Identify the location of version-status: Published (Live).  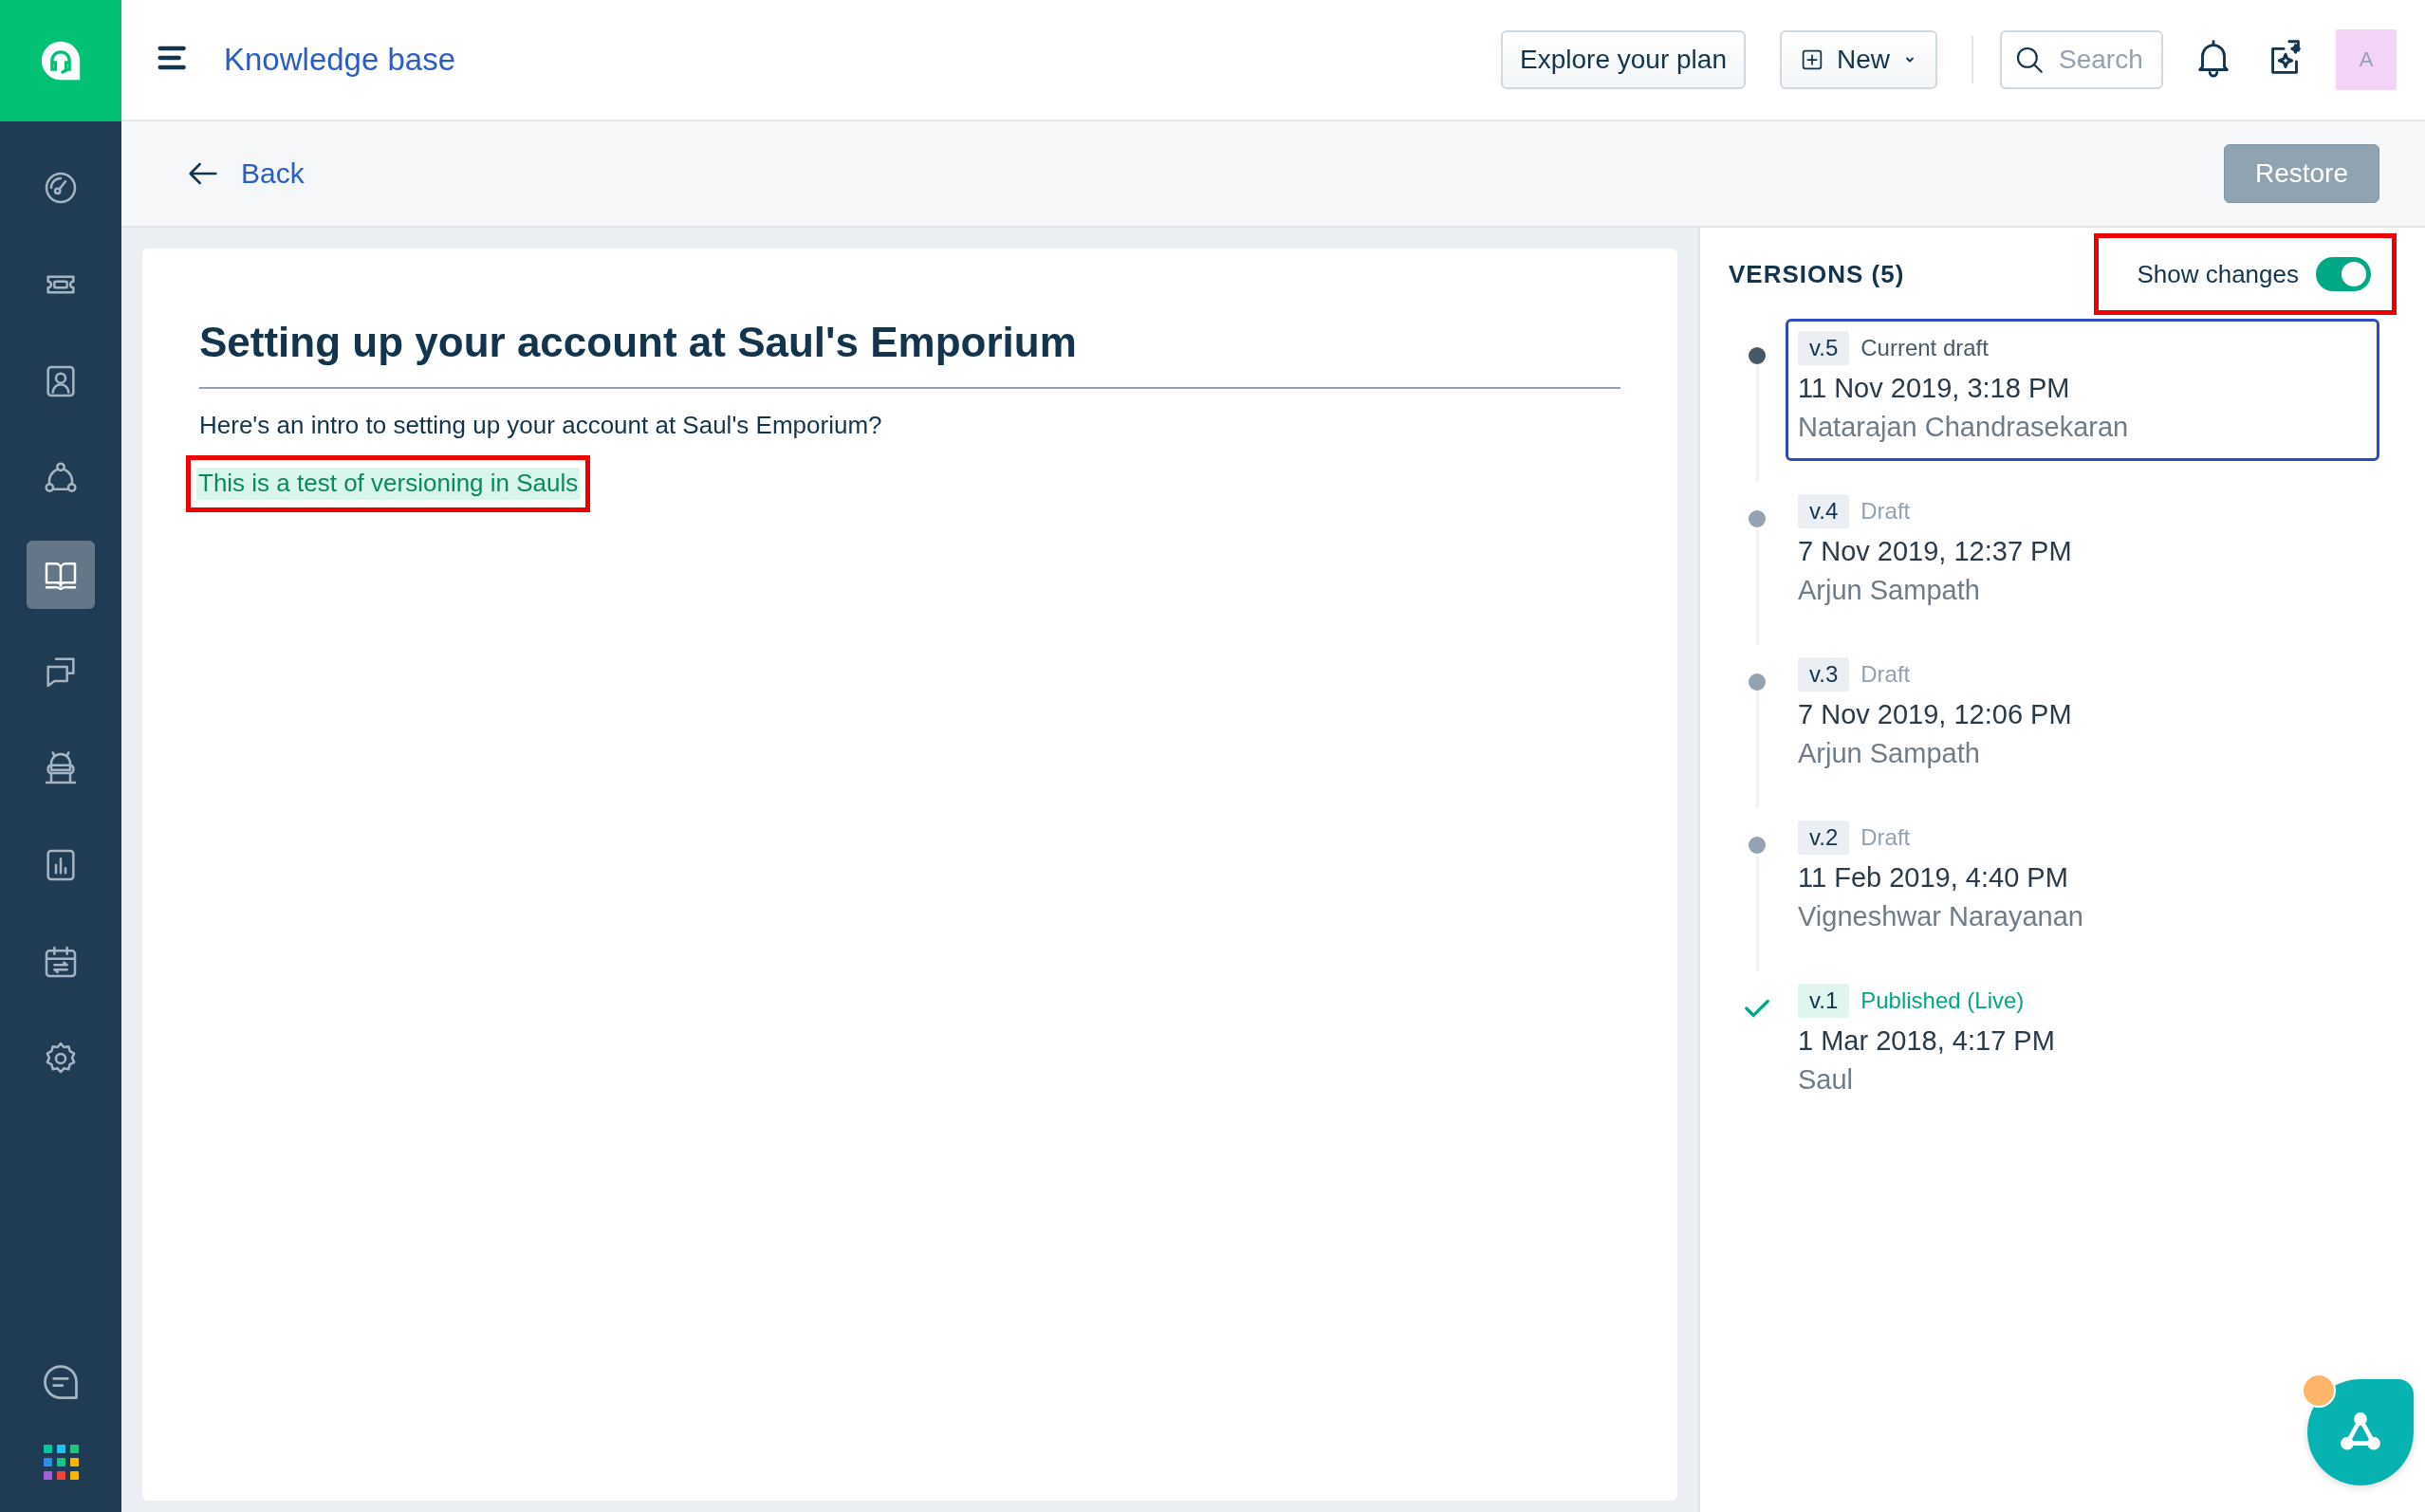
(1942, 1000).